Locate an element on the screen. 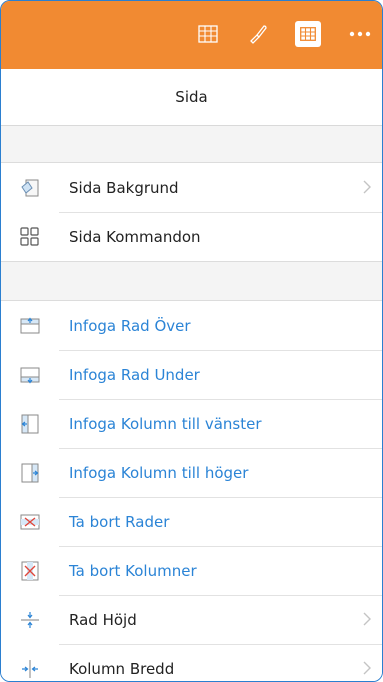 Image resolution: width=383 pixels, height=682 pixels. menu-item-page-background: Sida Bakgrund is located at coordinates (191, 187).